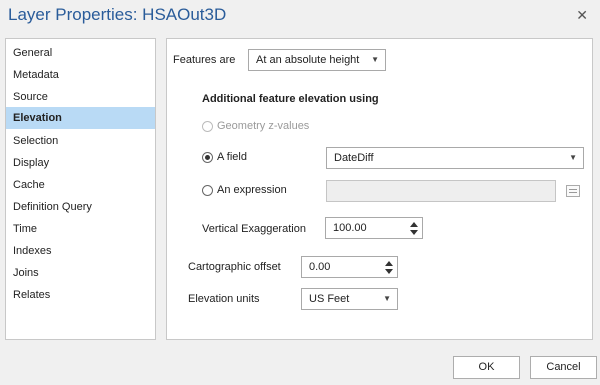 The image size is (600, 385). I want to click on vertical-exaggeration-input: 100.00, so click(374, 228).